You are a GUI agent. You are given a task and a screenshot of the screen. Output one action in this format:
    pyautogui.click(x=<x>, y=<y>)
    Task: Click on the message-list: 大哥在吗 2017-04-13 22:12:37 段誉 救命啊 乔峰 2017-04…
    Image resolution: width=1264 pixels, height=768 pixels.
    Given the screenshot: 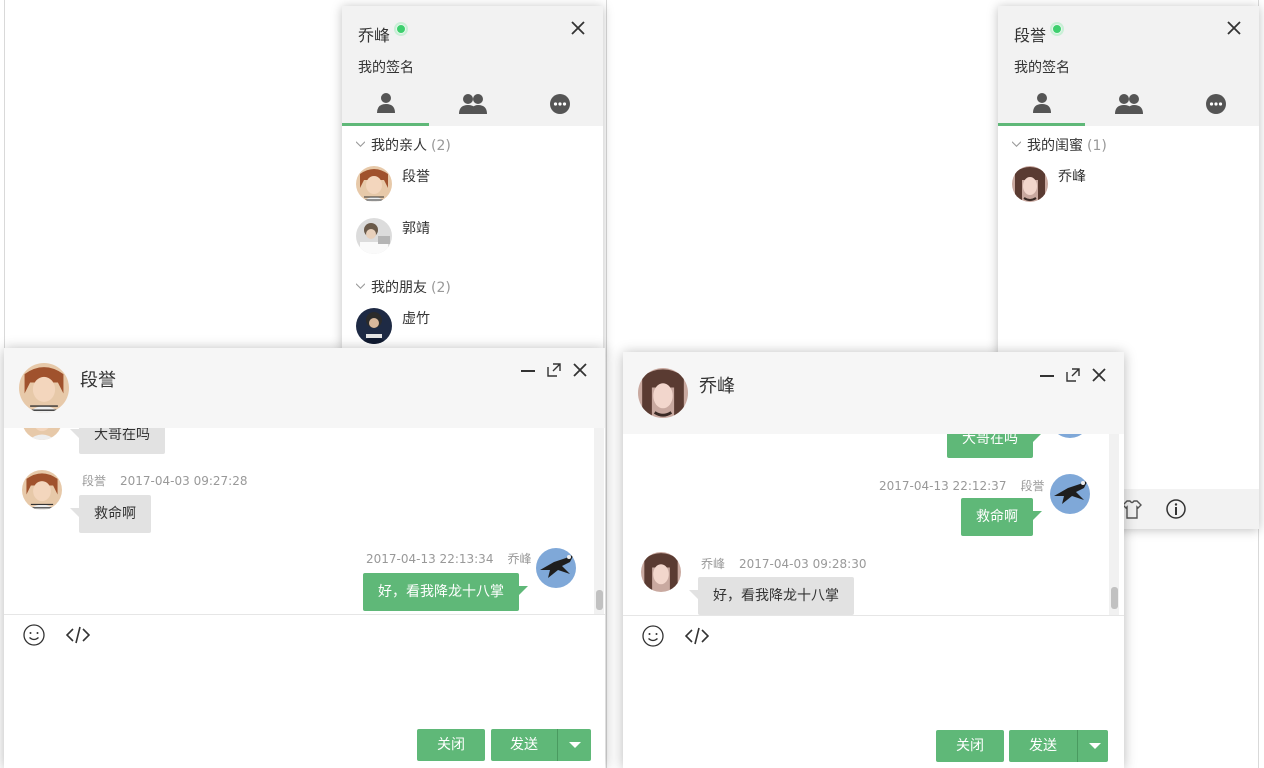 What is the action you would take?
    pyautogui.click(x=873, y=524)
    